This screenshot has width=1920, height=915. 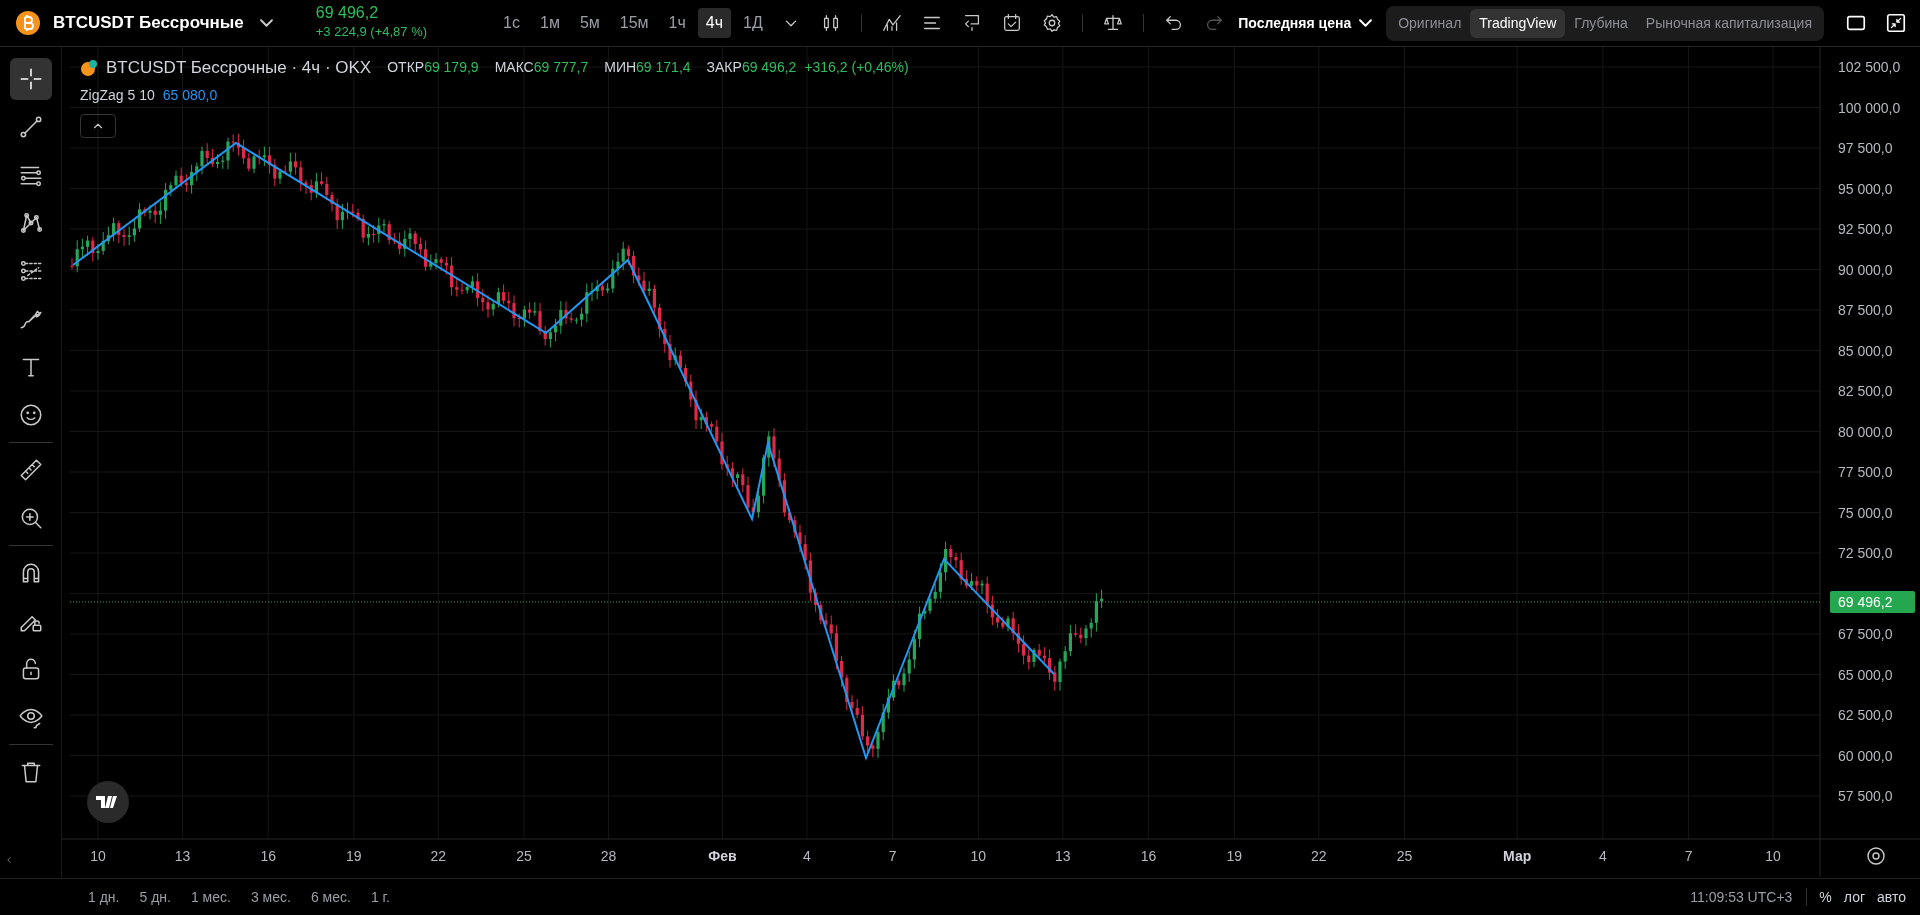 I want to click on view-tab: Рыночная капитализация, so click(x=1728, y=23).